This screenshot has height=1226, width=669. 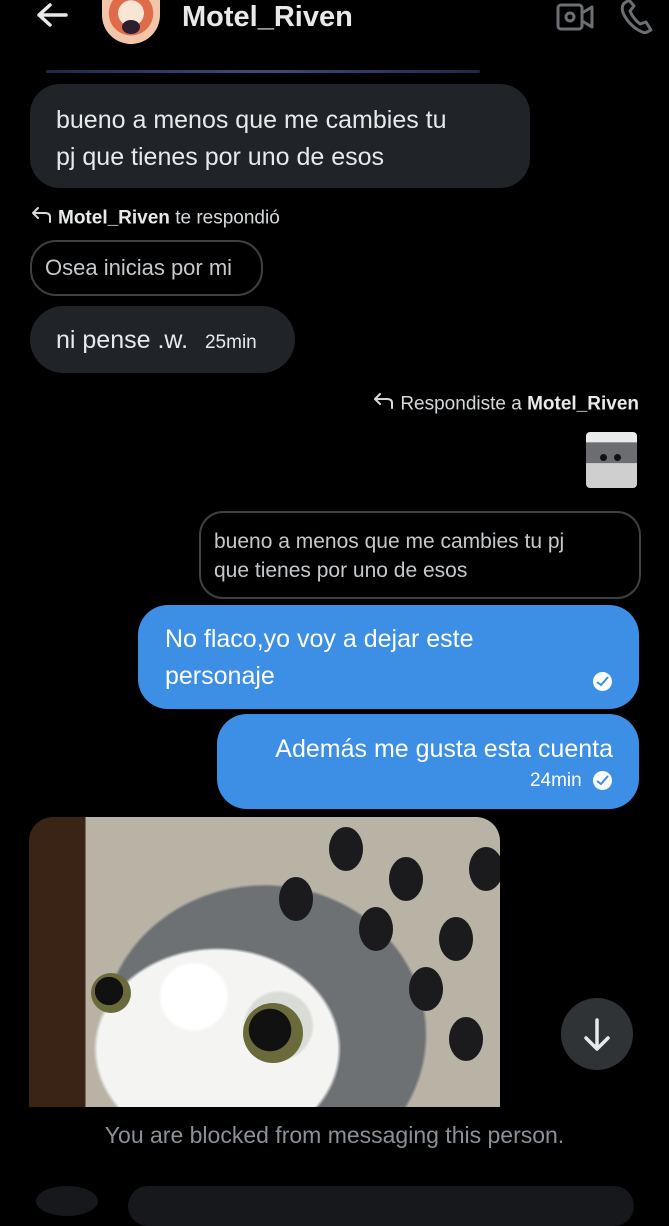 What do you see at coordinates (67, 1201) in the screenshot?
I see `composer-button` at bounding box center [67, 1201].